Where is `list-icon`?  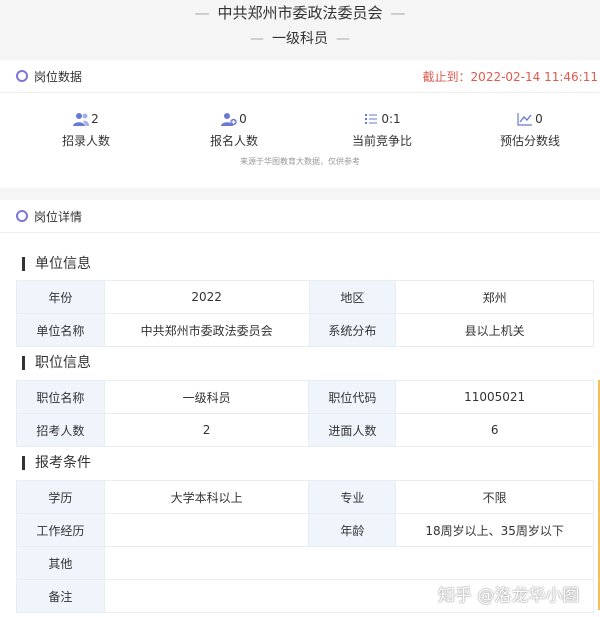
list-icon is located at coordinates (371, 118).